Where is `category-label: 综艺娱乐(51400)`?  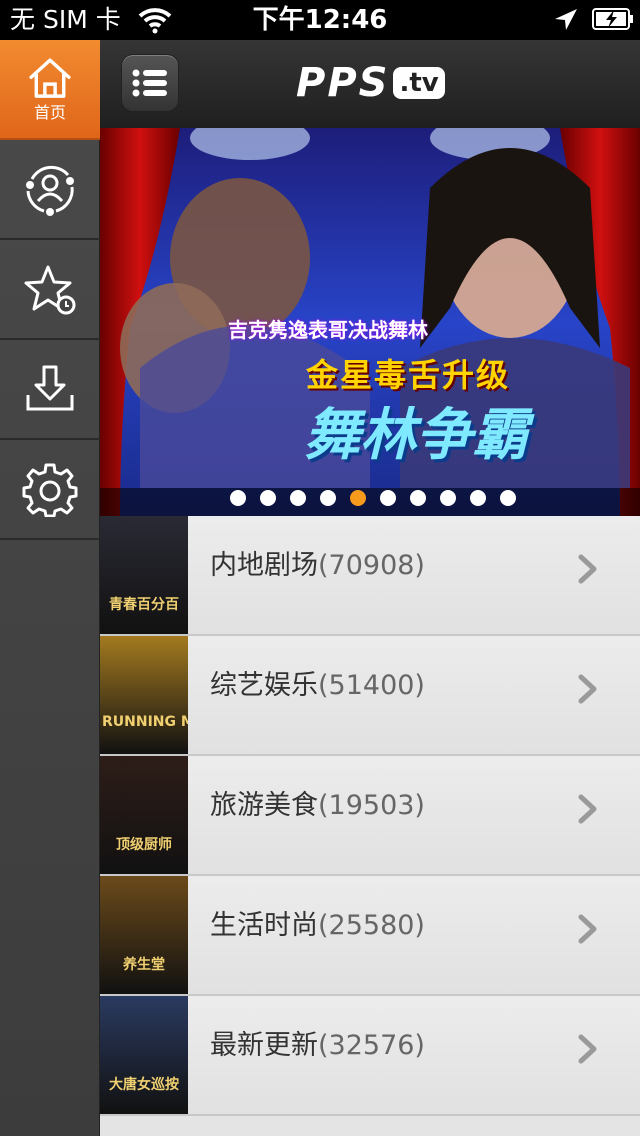 category-label: 综艺娱乐(51400) is located at coordinates (317, 686).